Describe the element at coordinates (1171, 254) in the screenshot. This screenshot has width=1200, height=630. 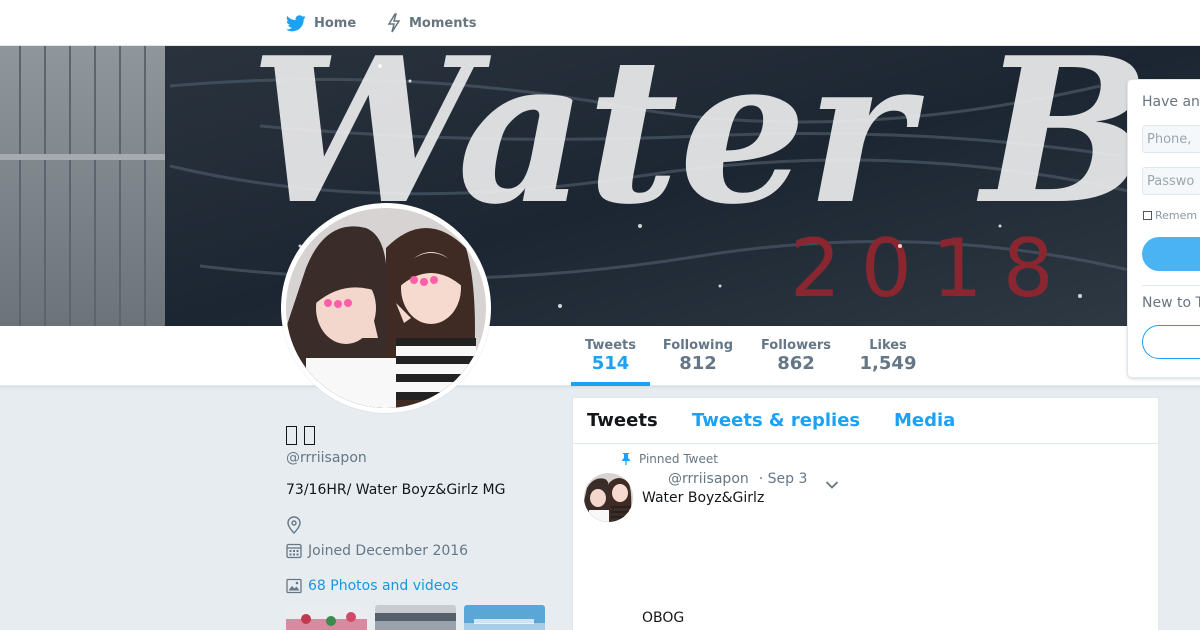
I see `login-button` at that location.